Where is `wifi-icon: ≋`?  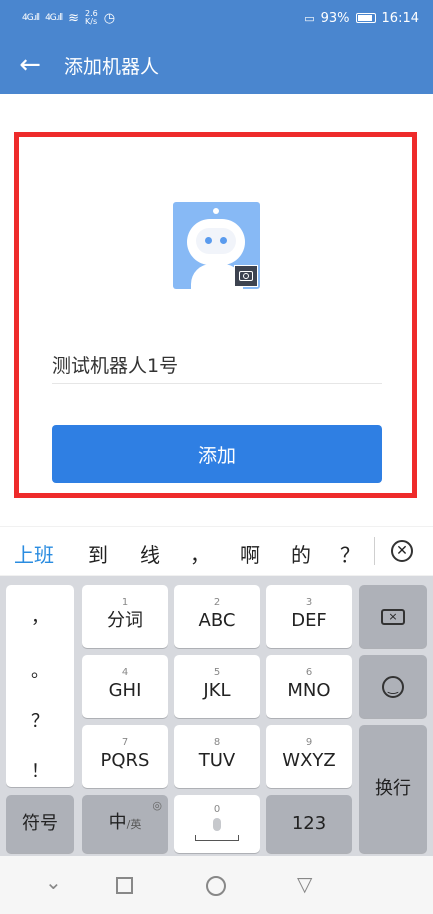 wifi-icon: ≋ is located at coordinates (74, 18).